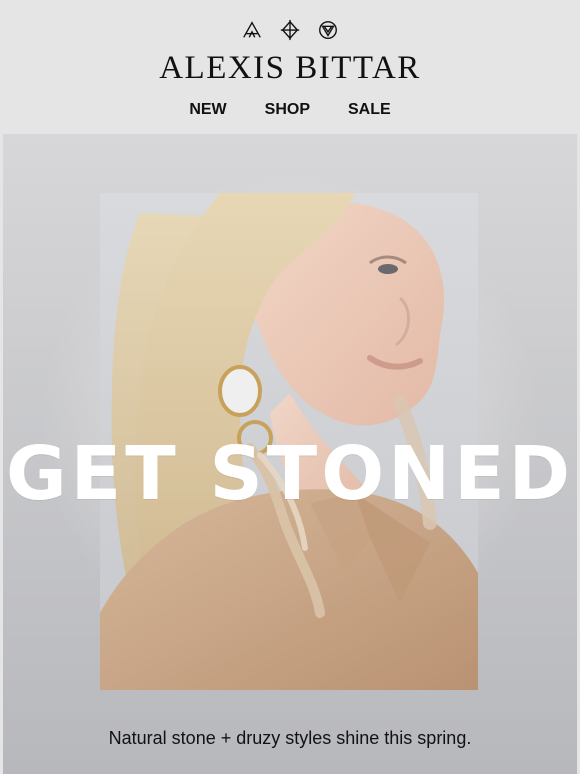 Image resolution: width=580 pixels, height=774 pixels. I want to click on triangle-cross-icon, so click(252, 29).